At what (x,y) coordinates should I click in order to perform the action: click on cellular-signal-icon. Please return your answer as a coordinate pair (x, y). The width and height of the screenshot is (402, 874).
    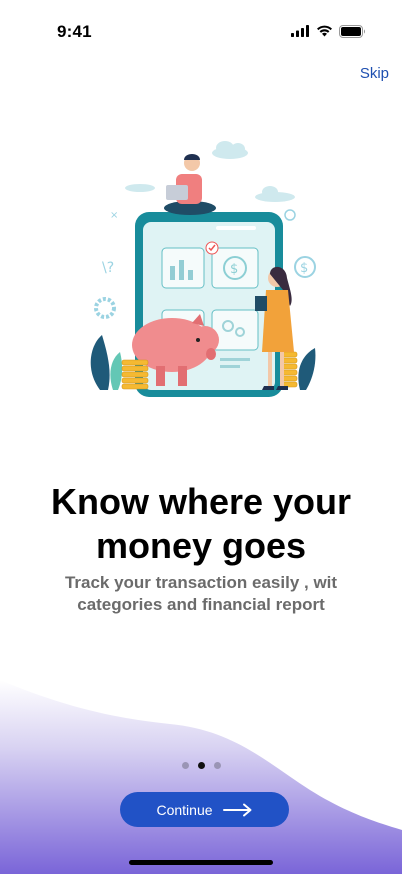
    Looking at the image, I should click on (300, 31).